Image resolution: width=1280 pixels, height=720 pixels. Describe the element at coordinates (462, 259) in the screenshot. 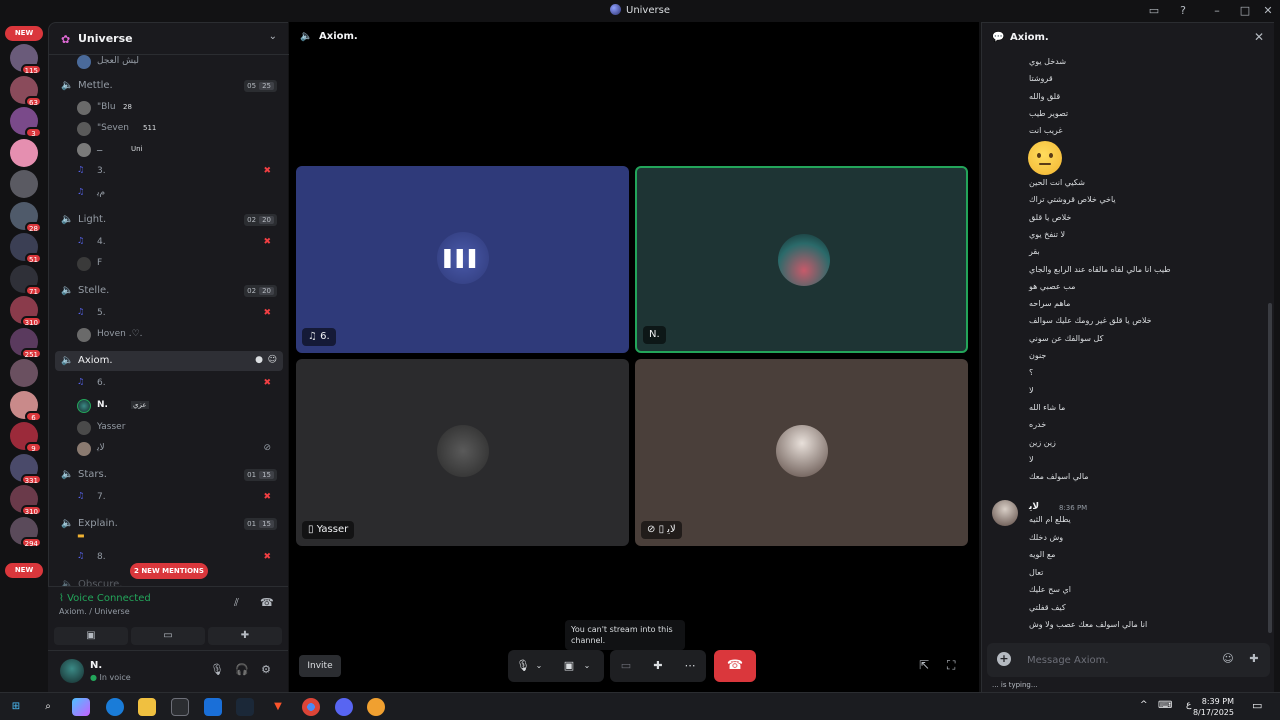

I see `video-tile: ▌▌▌ ♫ 6.` at that location.